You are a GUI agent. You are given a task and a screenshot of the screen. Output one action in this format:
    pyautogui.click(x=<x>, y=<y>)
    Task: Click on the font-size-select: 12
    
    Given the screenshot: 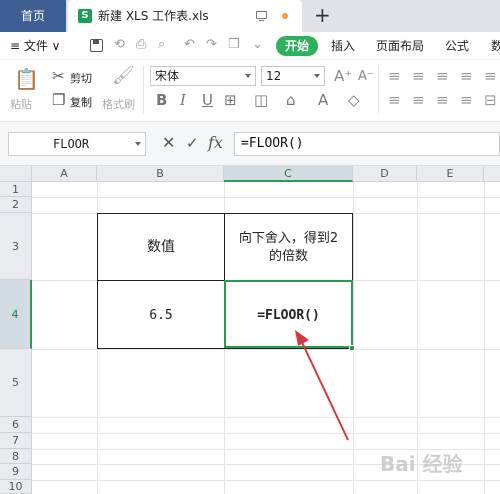 What is the action you would take?
    pyautogui.click(x=293, y=76)
    